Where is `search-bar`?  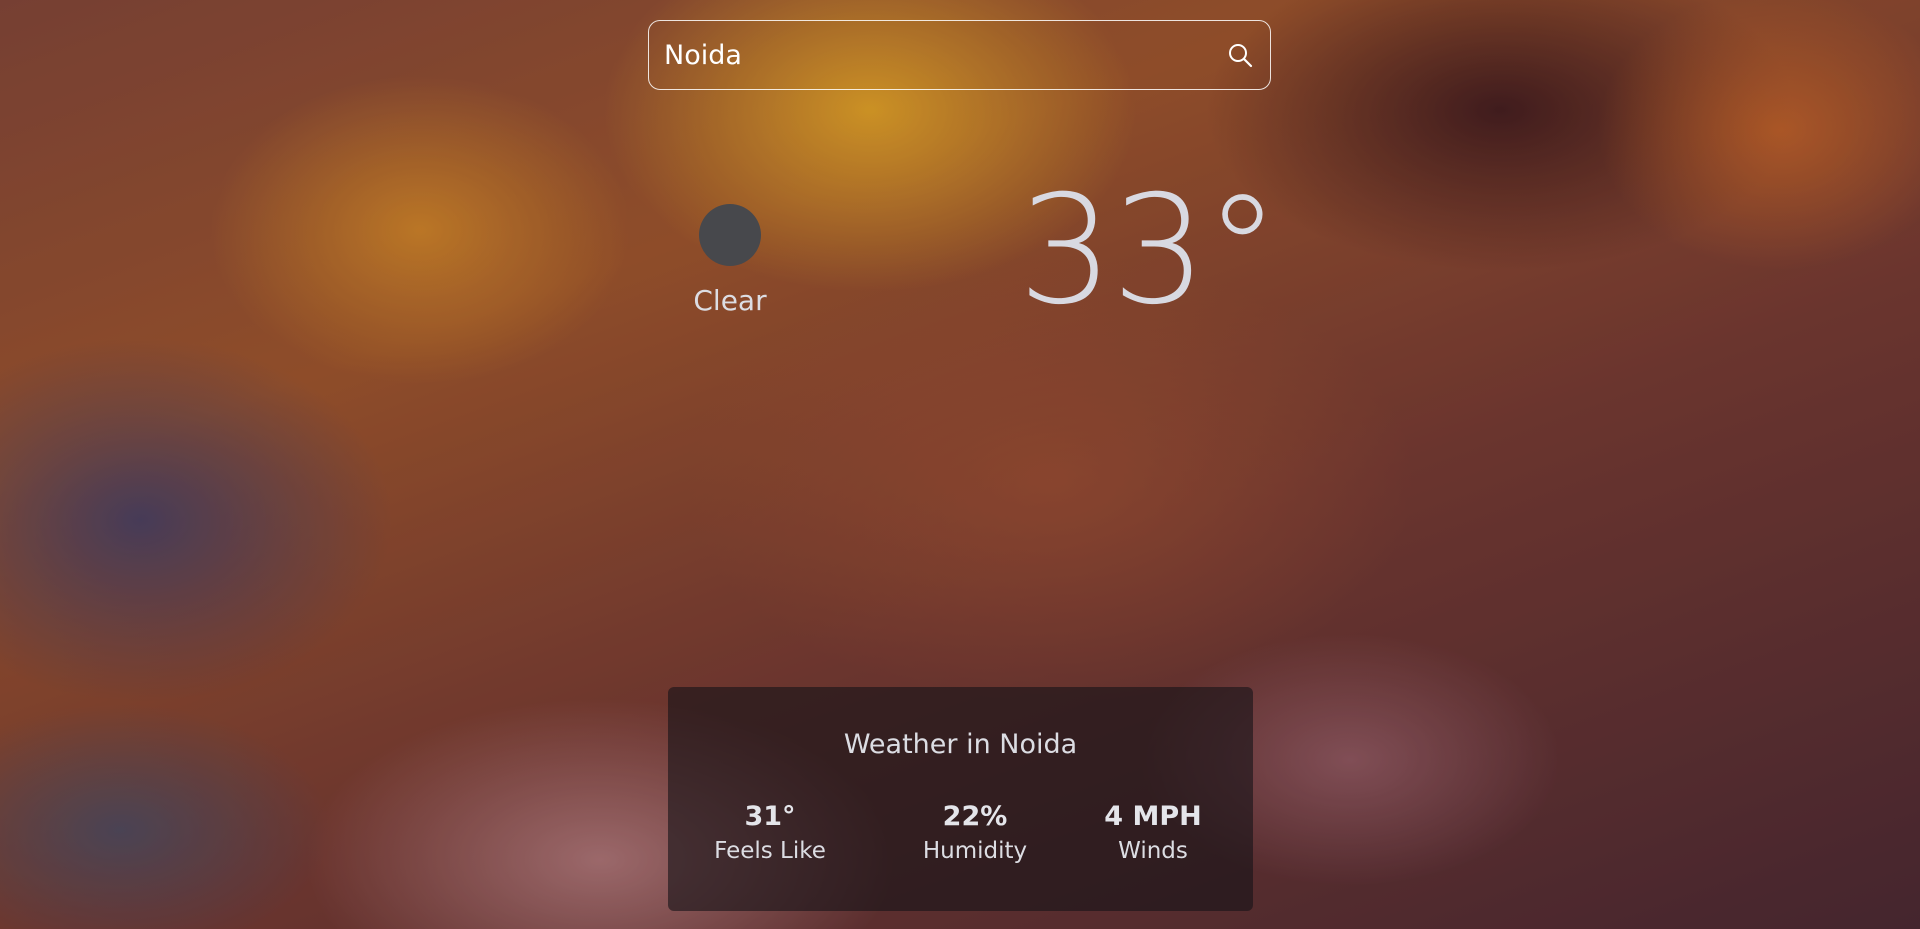 search-bar is located at coordinates (959, 55).